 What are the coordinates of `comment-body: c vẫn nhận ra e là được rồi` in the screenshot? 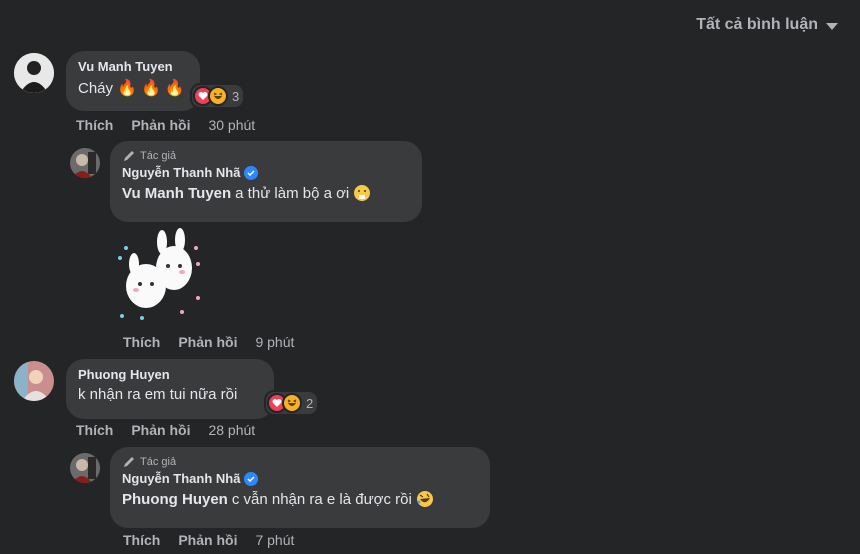 It's located at (321, 499).